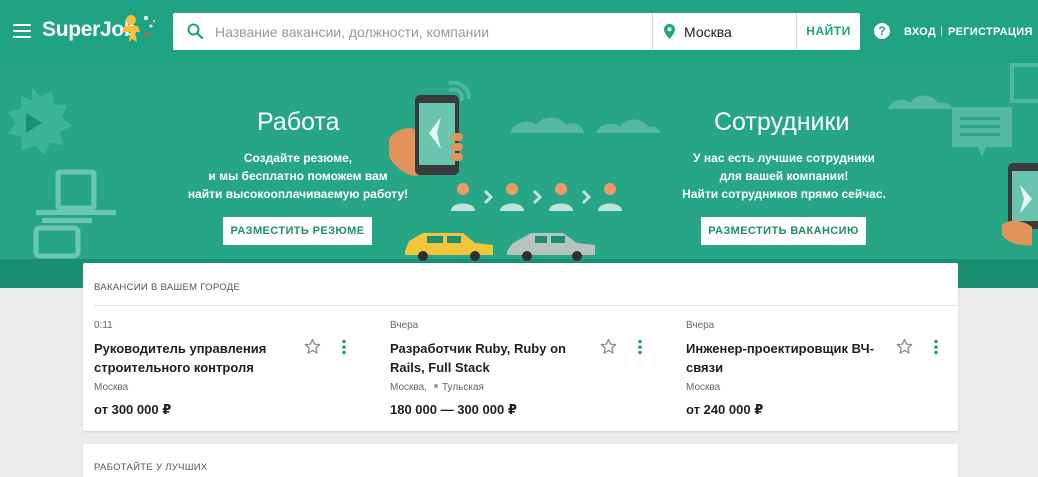  I want to click on post-vacancy-button: РАЗМЕСТИТЬ ВАКАНСИЮ, so click(783, 231).